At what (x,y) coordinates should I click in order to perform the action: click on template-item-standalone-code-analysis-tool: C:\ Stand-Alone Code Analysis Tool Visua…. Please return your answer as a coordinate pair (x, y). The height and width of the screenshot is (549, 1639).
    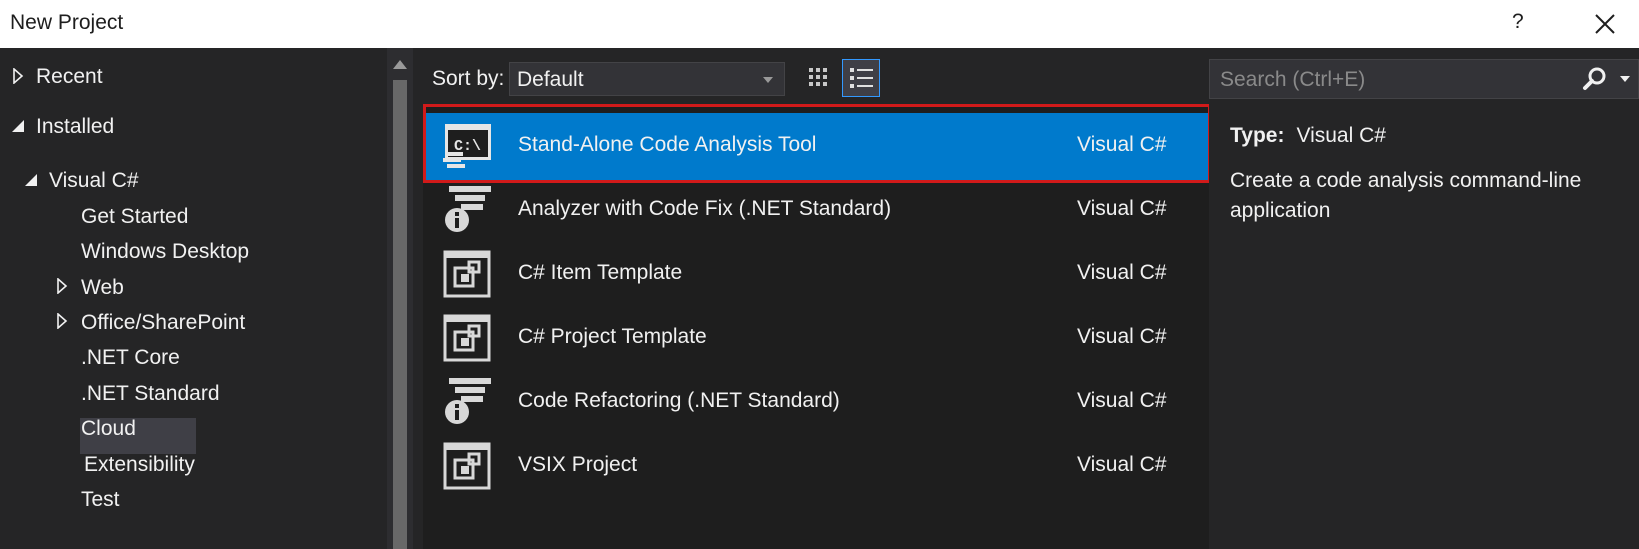
    Looking at the image, I should click on (816, 146).